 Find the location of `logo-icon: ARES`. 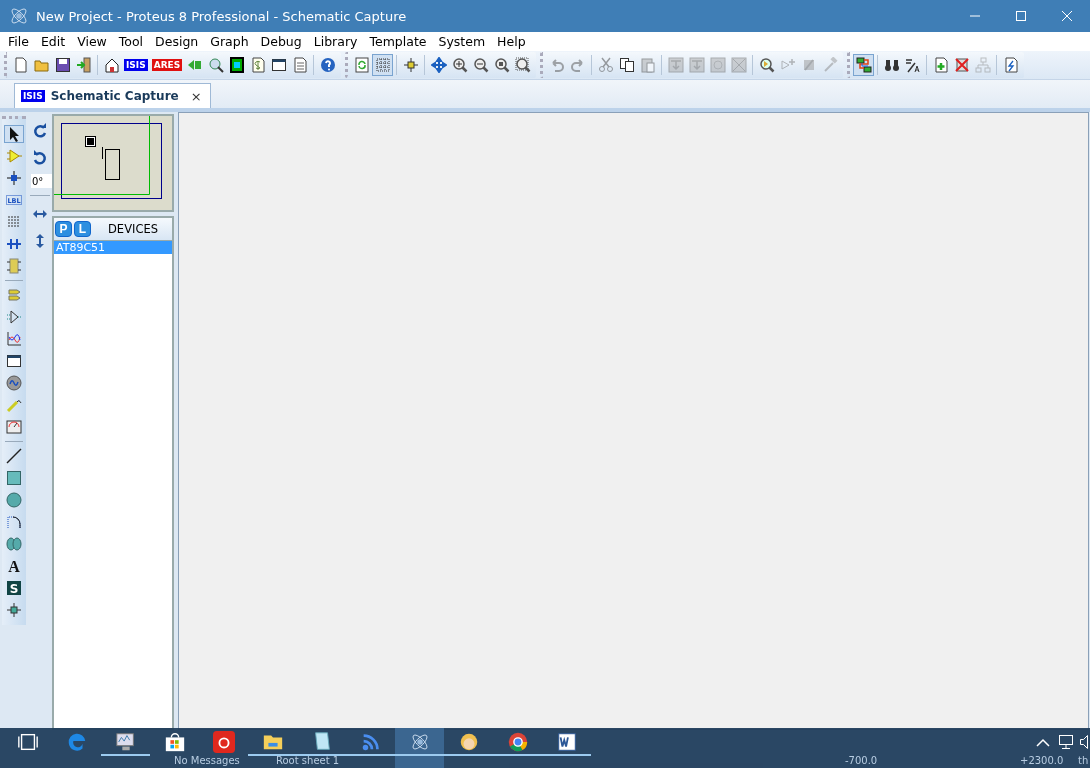

logo-icon: ARES is located at coordinates (167, 65).